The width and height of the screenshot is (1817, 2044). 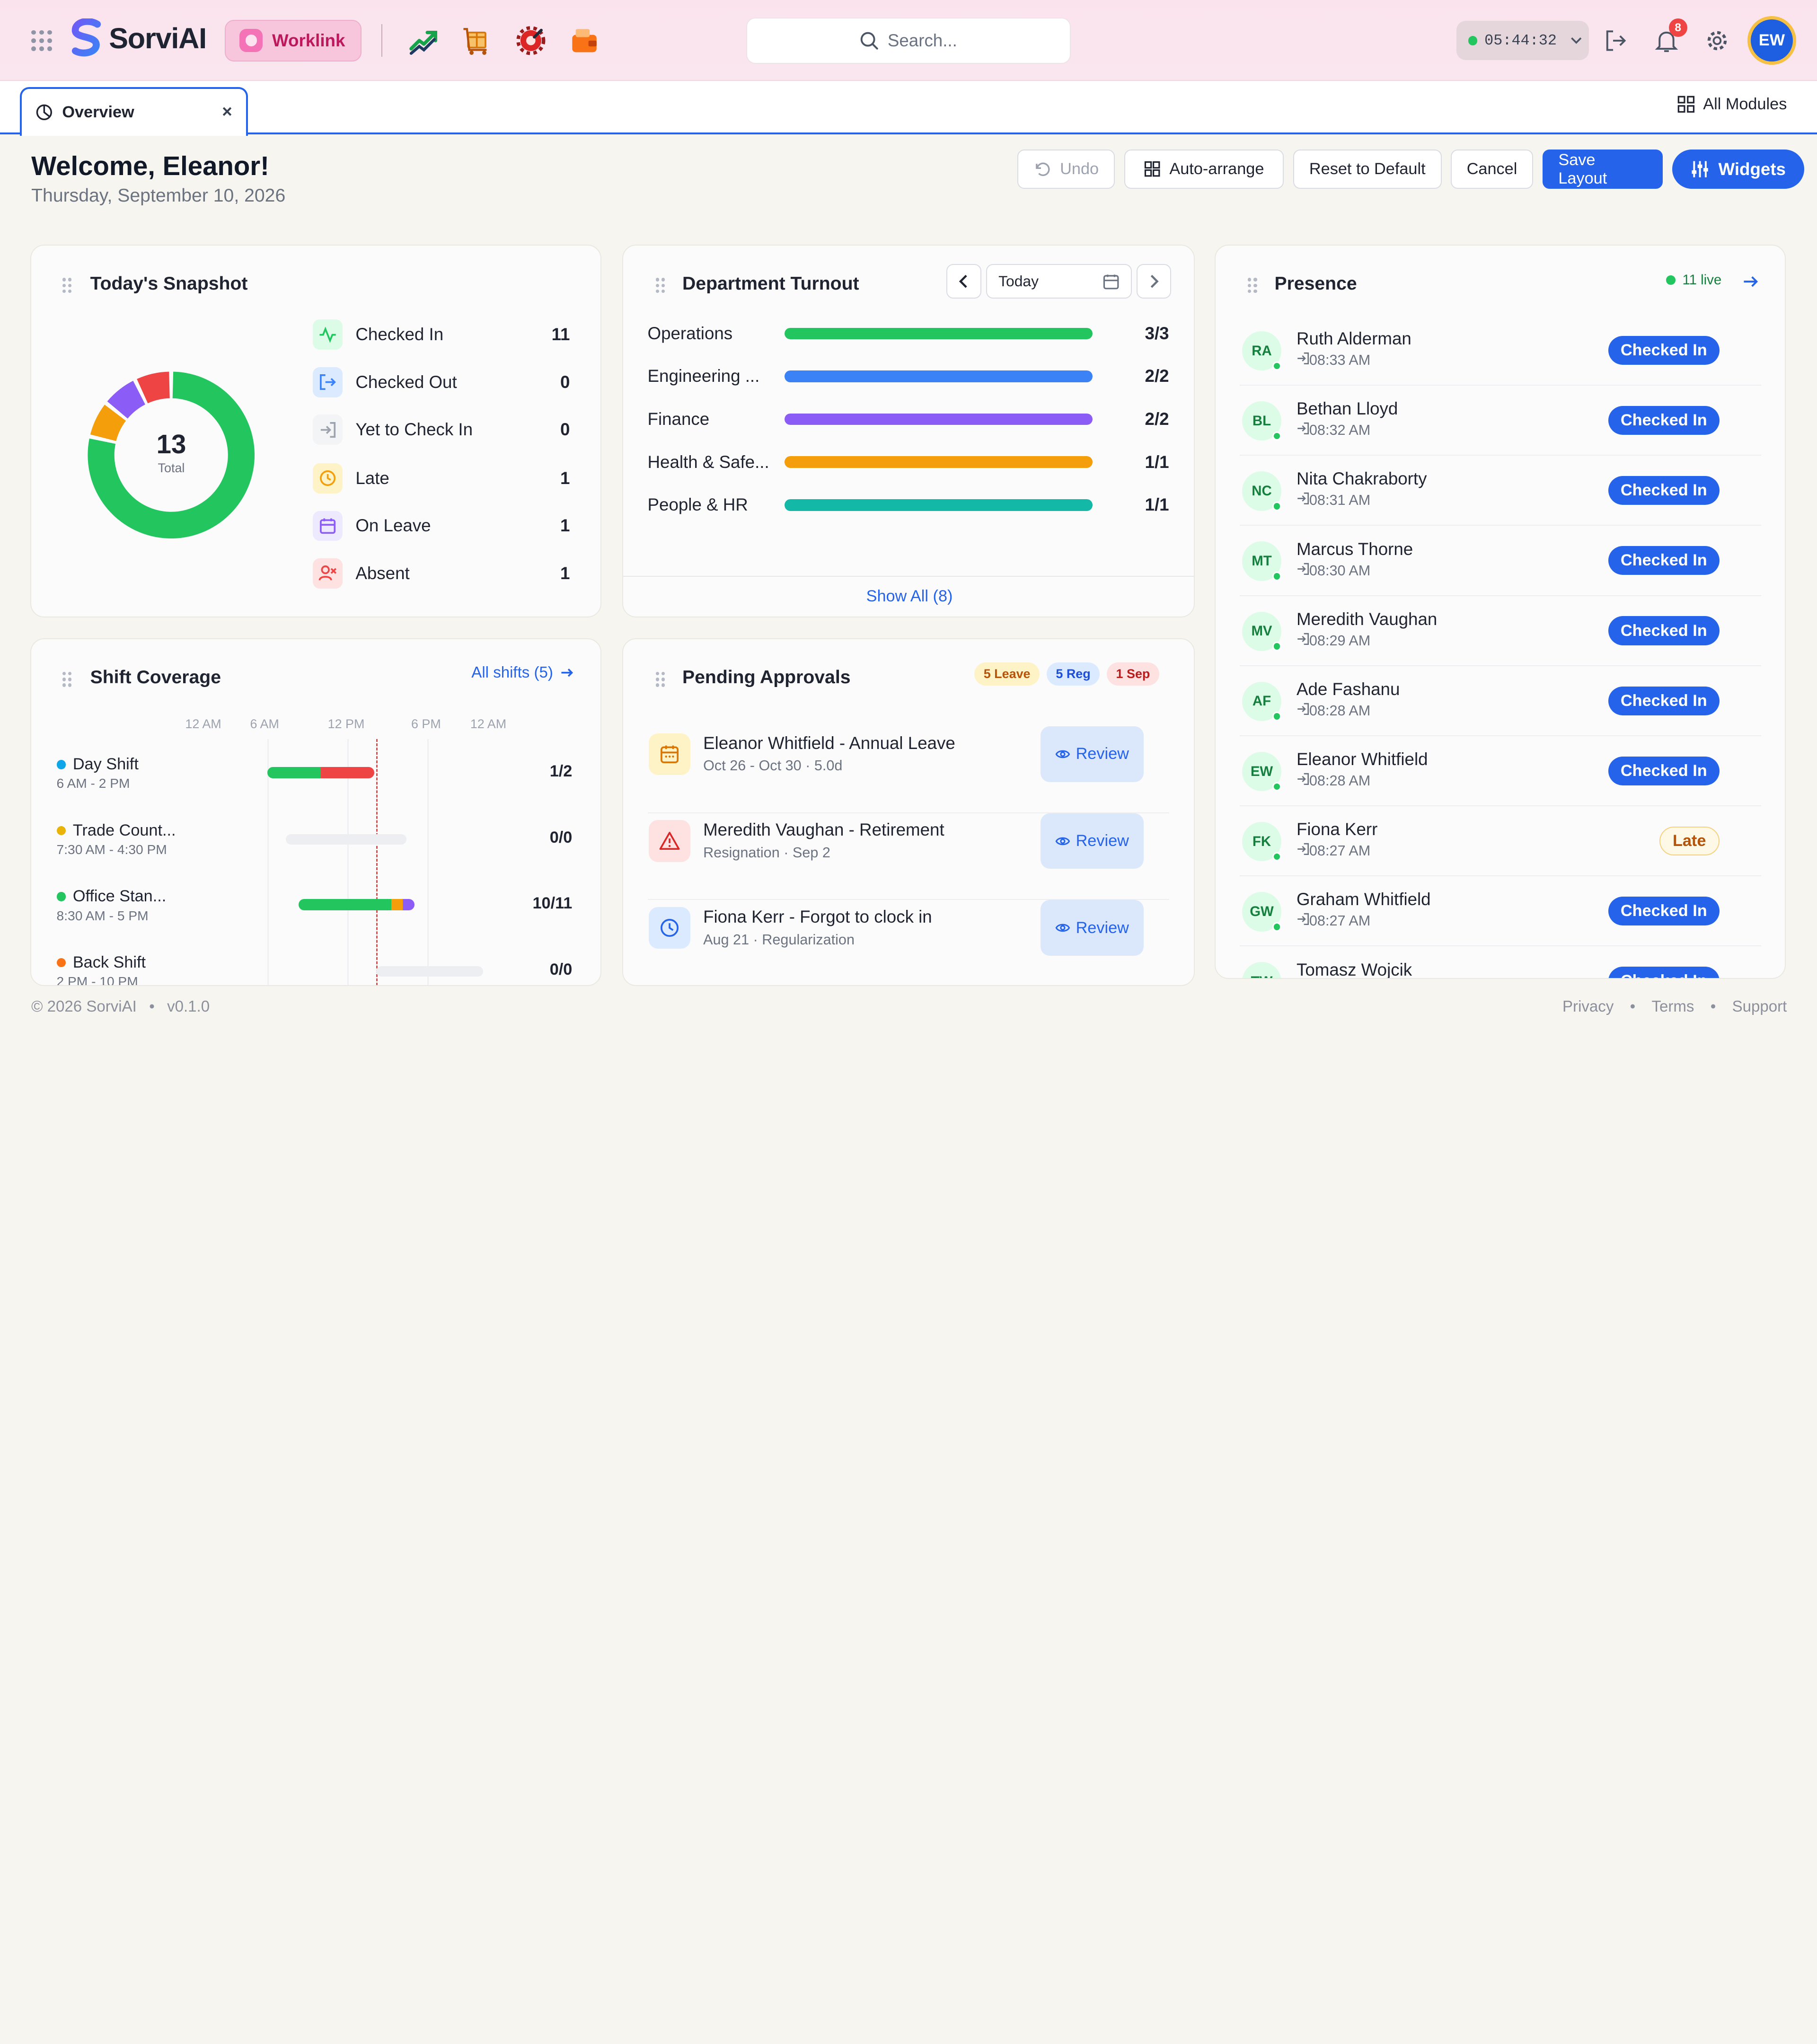 What do you see at coordinates (908, 419) in the screenshot?
I see `dept-row: Finance 2/2` at bounding box center [908, 419].